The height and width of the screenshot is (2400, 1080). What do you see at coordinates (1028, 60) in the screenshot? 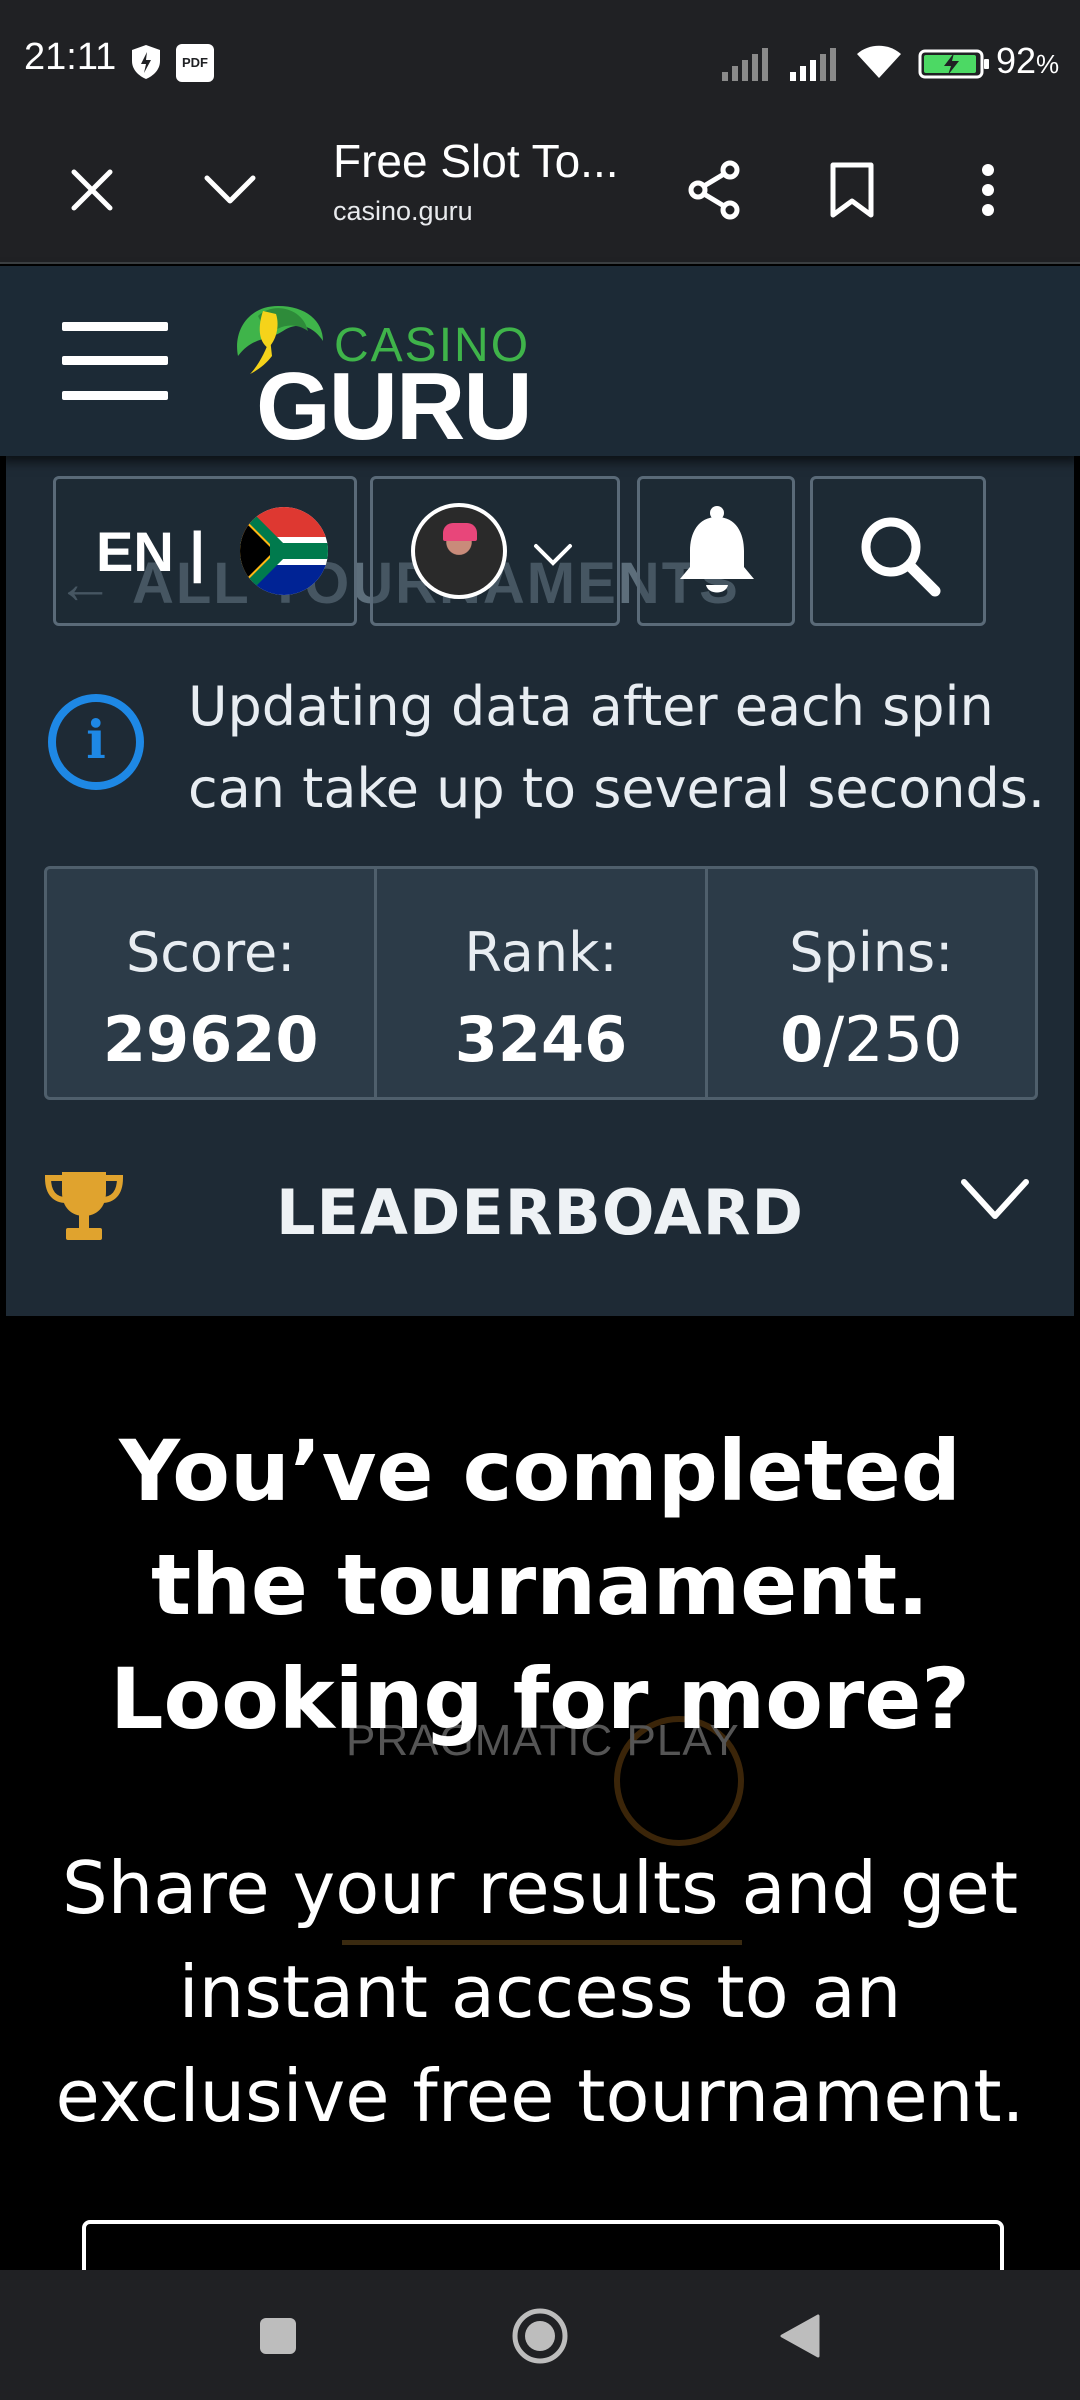
I see `battery-percent: 92%` at bounding box center [1028, 60].